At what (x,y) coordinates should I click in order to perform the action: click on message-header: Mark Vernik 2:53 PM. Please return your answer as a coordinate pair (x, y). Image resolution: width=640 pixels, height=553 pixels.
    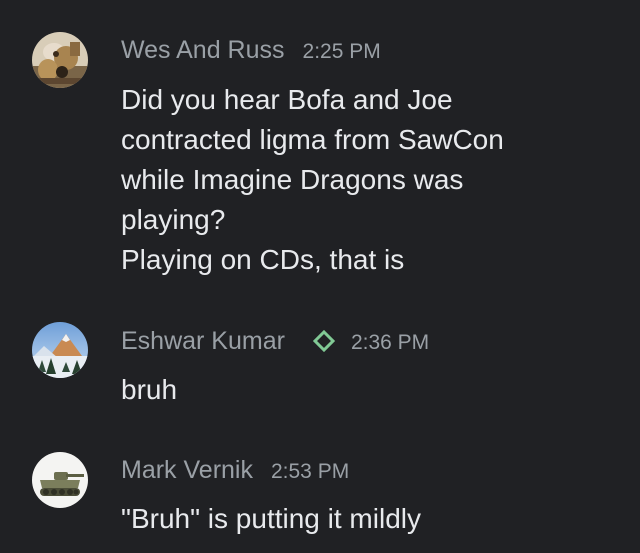
    Looking at the image, I should click on (235, 470).